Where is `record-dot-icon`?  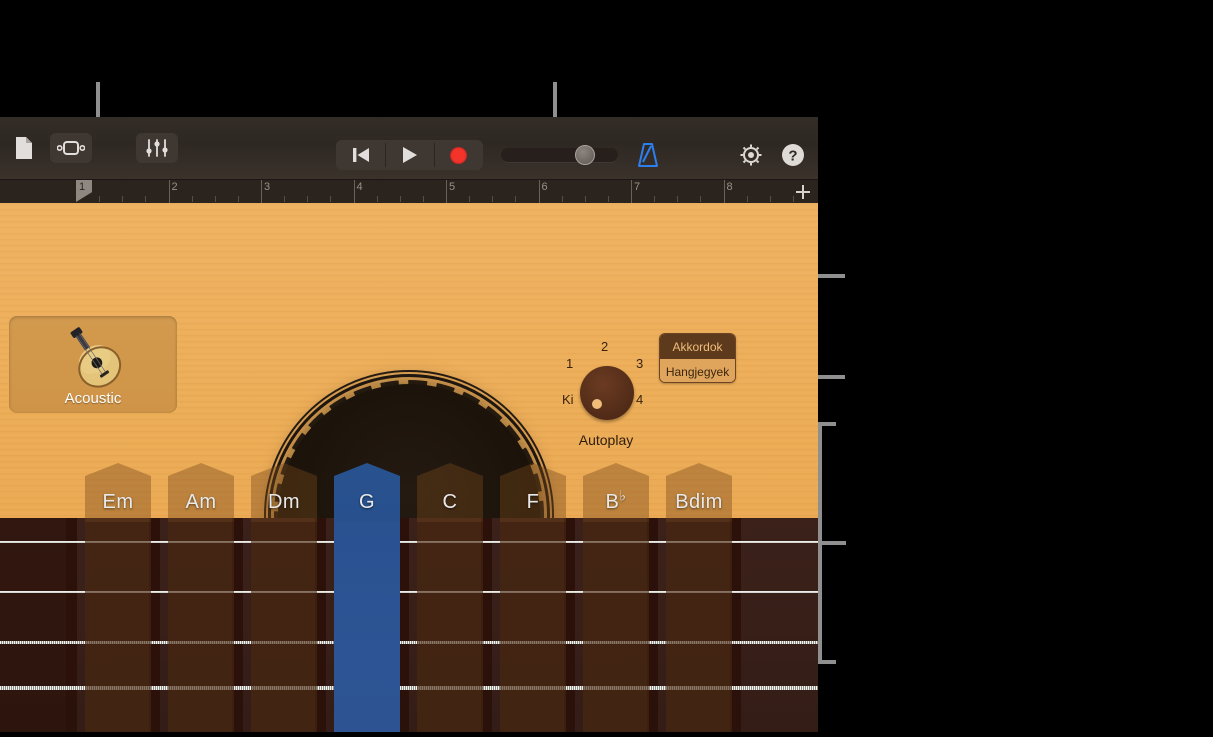 record-dot-icon is located at coordinates (458, 155).